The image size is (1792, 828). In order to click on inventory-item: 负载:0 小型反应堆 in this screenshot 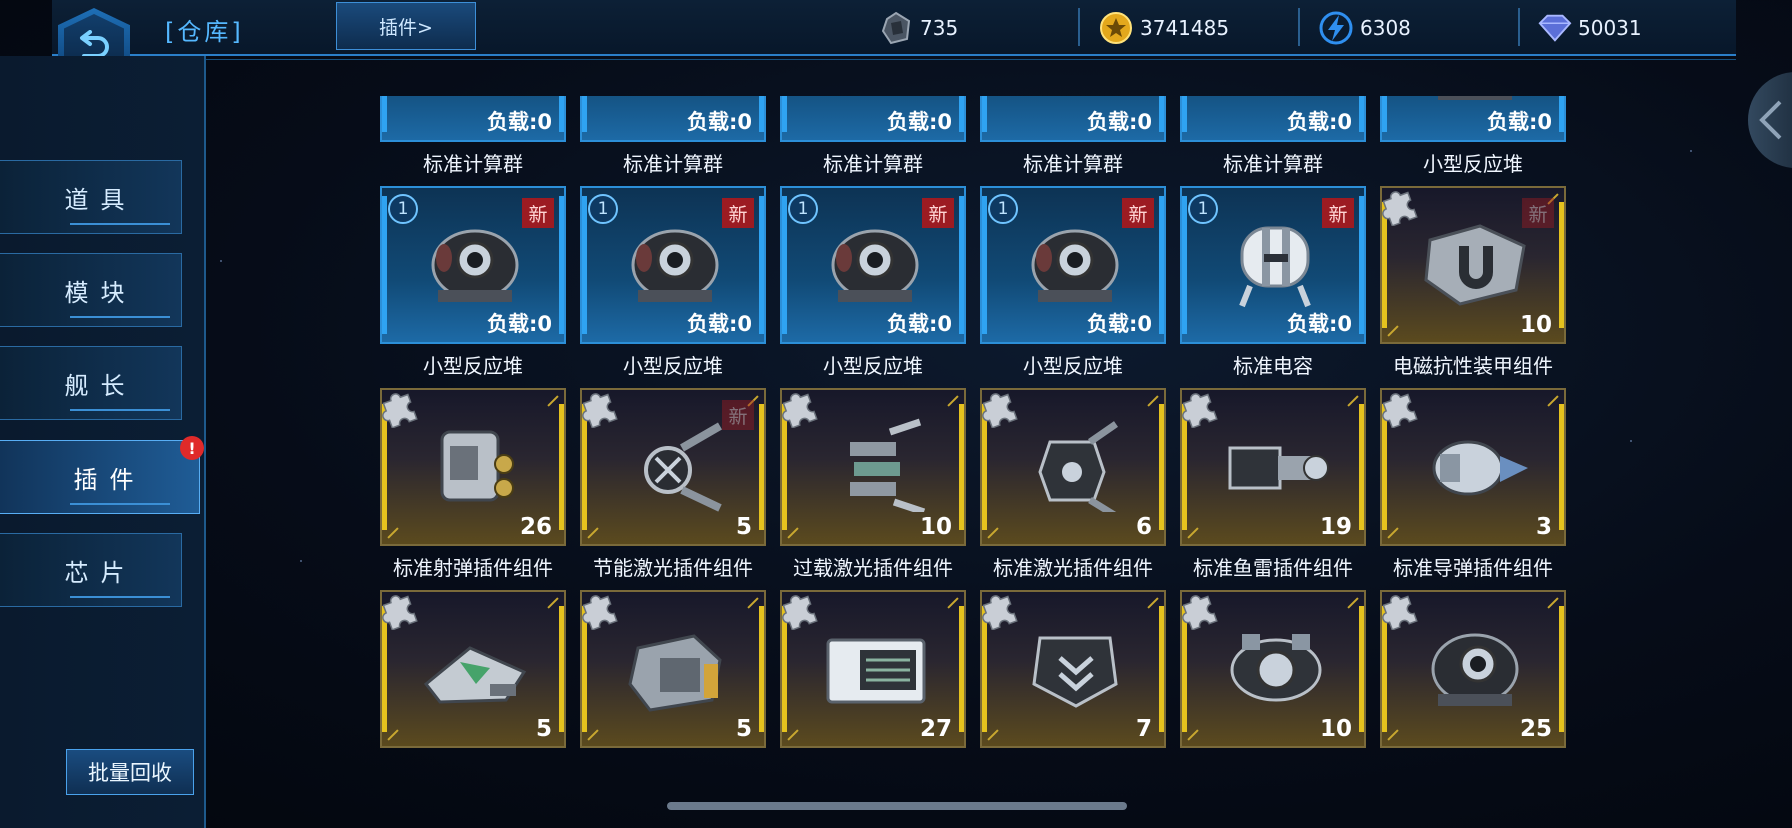, I will do `click(1473, 136)`.